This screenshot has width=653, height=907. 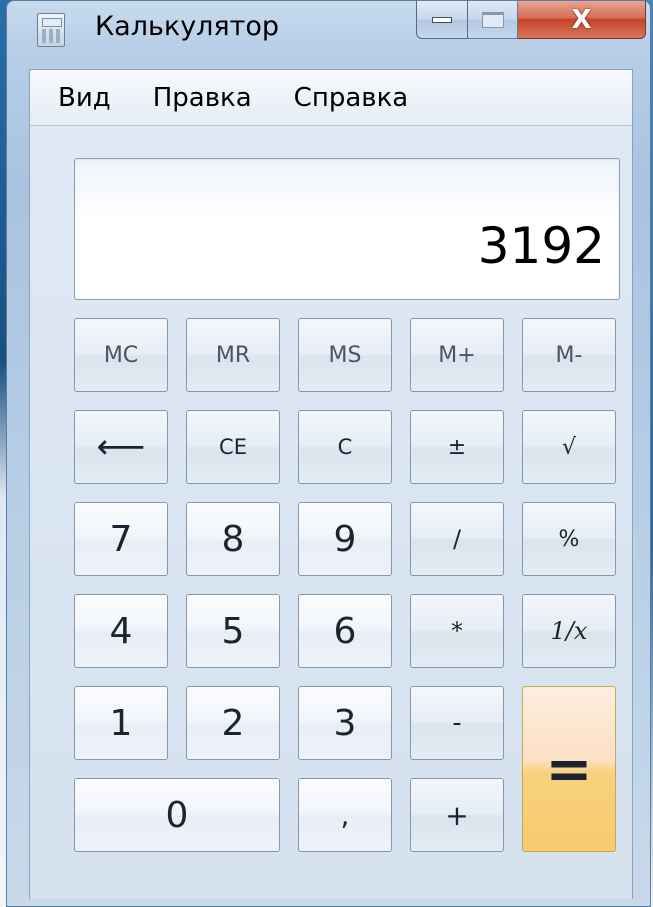 I want to click on key-label: 6, so click(x=345, y=631).